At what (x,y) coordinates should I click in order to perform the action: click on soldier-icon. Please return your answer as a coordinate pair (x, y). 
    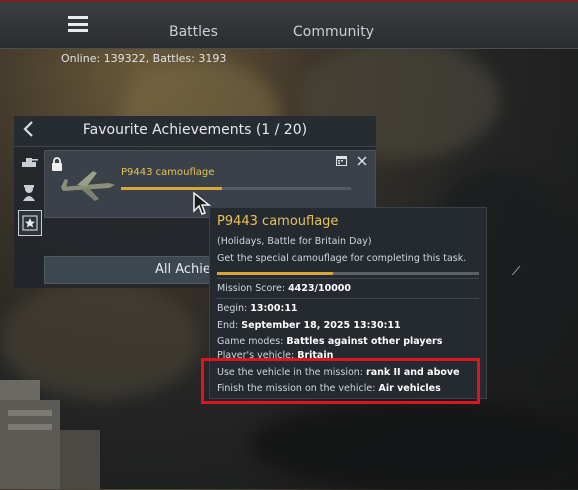
    Looking at the image, I should click on (29, 193).